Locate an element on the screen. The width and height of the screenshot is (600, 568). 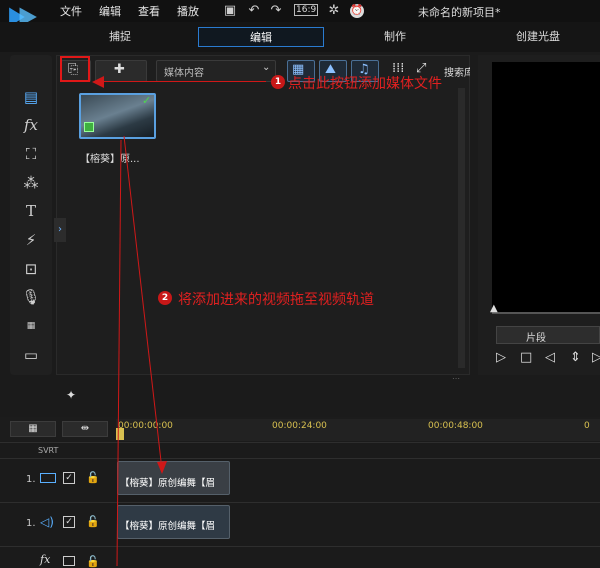
time-mark-48: 00:00:48:00 is located at coordinates (455, 426).